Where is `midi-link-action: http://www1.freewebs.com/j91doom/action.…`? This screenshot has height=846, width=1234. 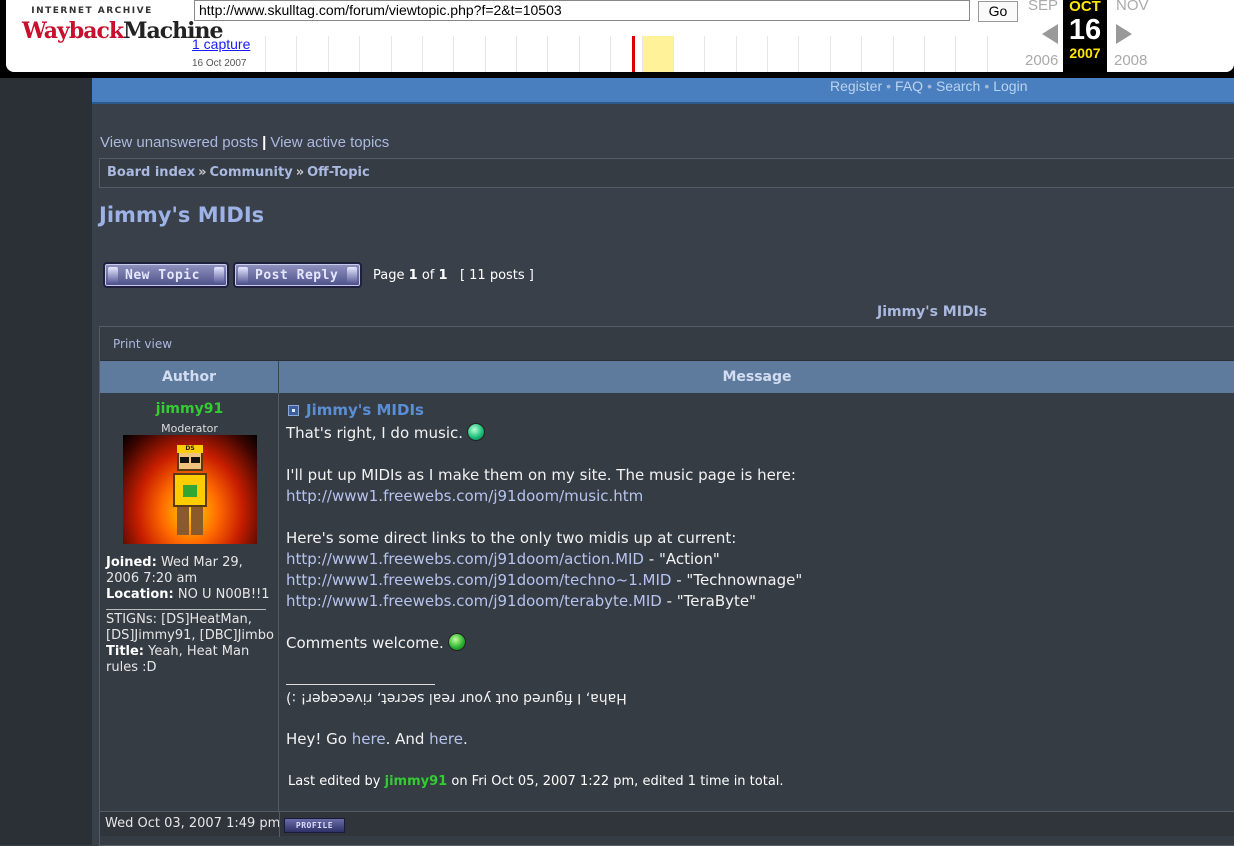
midi-link-action: http://www1.freewebs.com/j91doom/action.… is located at coordinates (465, 559).